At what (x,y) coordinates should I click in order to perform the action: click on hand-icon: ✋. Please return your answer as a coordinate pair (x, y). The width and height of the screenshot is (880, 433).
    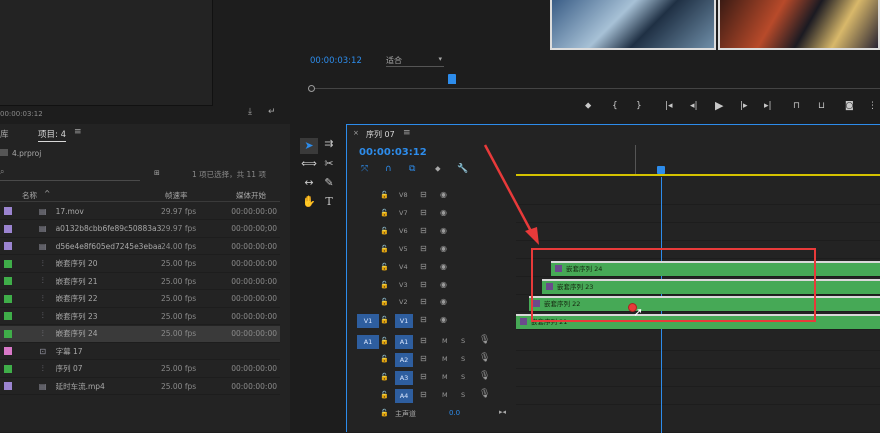
    Looking at the image, I should click on (309, 202).